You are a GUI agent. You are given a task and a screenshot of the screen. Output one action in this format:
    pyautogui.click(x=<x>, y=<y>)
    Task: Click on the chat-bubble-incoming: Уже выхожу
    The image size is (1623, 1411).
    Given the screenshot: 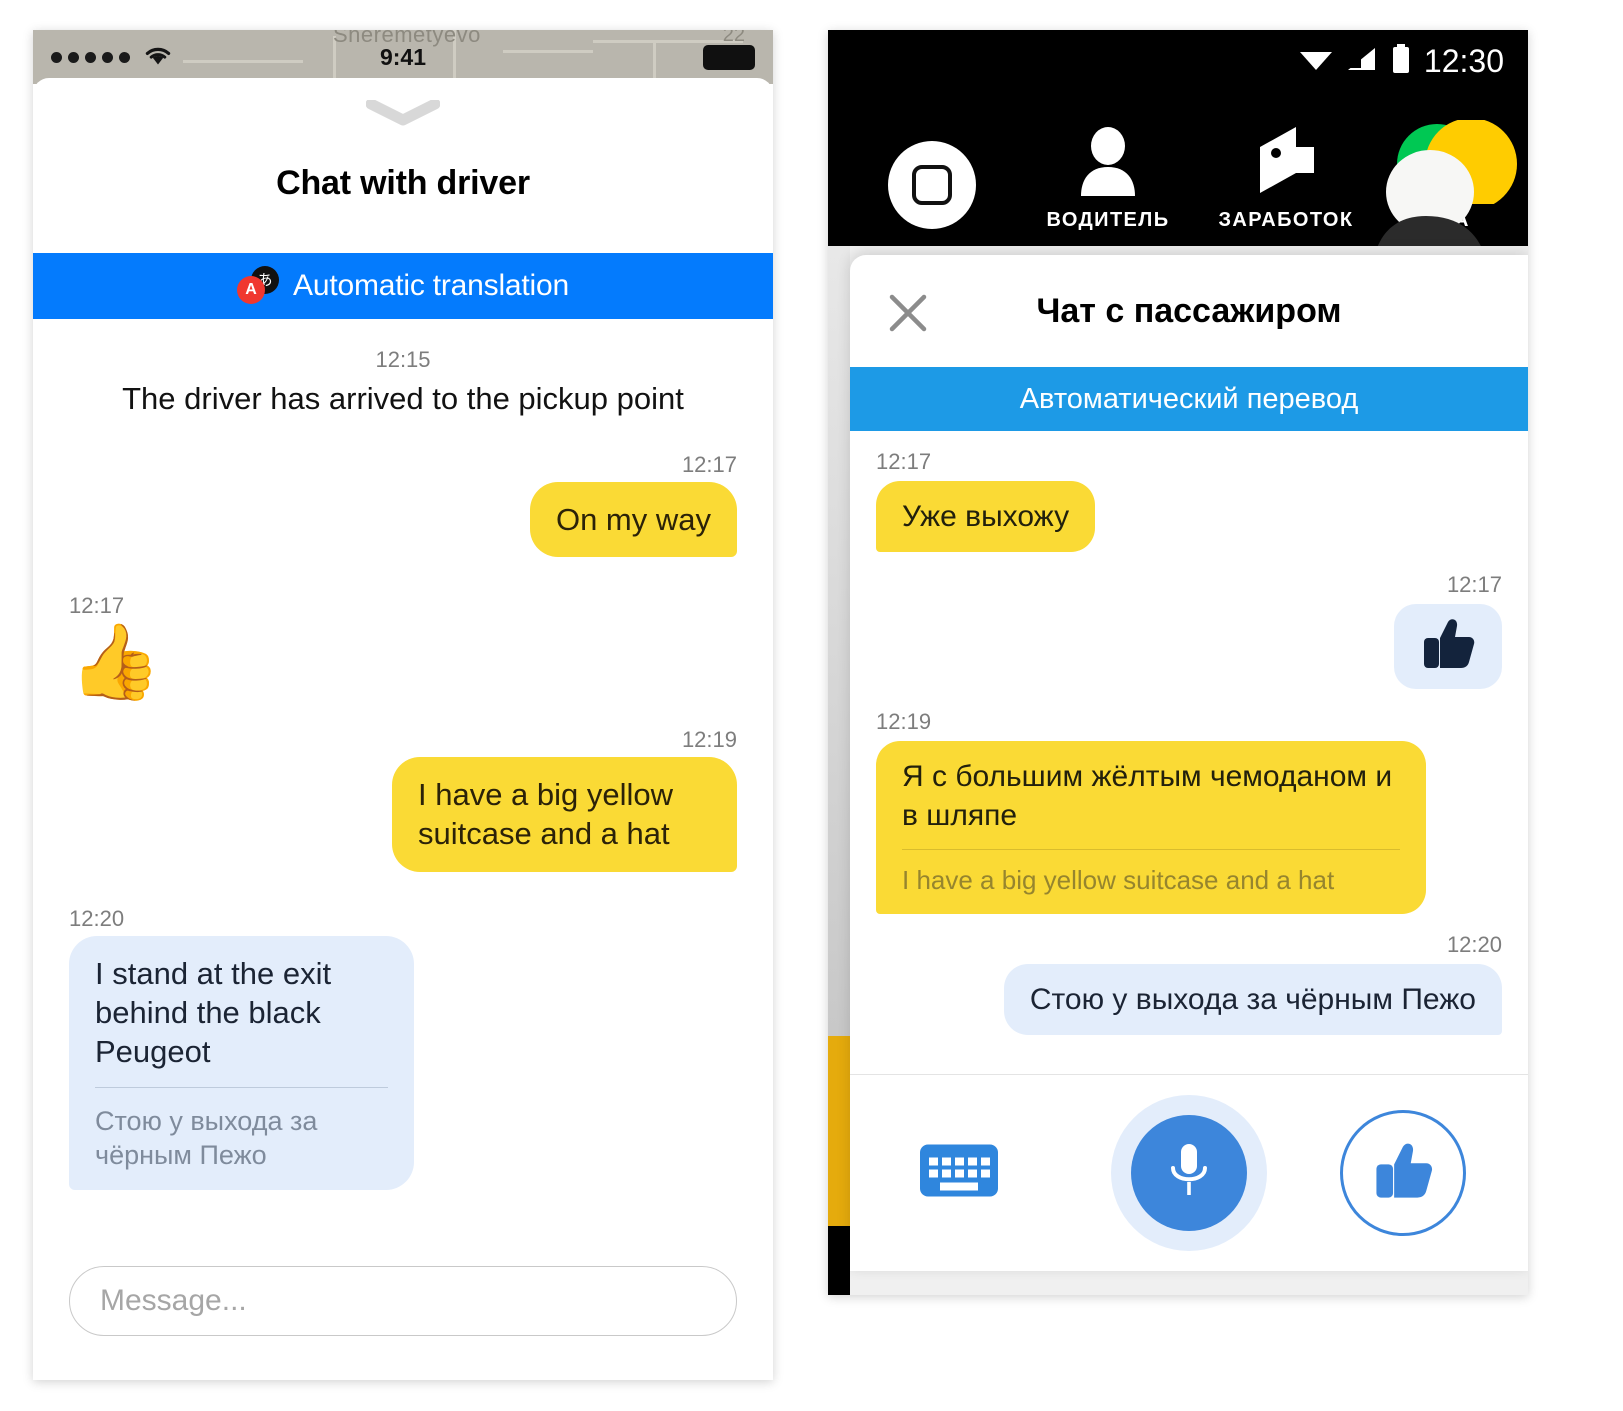 What is the action you would take?
    pyautogui.click(x=986, y=516)
    